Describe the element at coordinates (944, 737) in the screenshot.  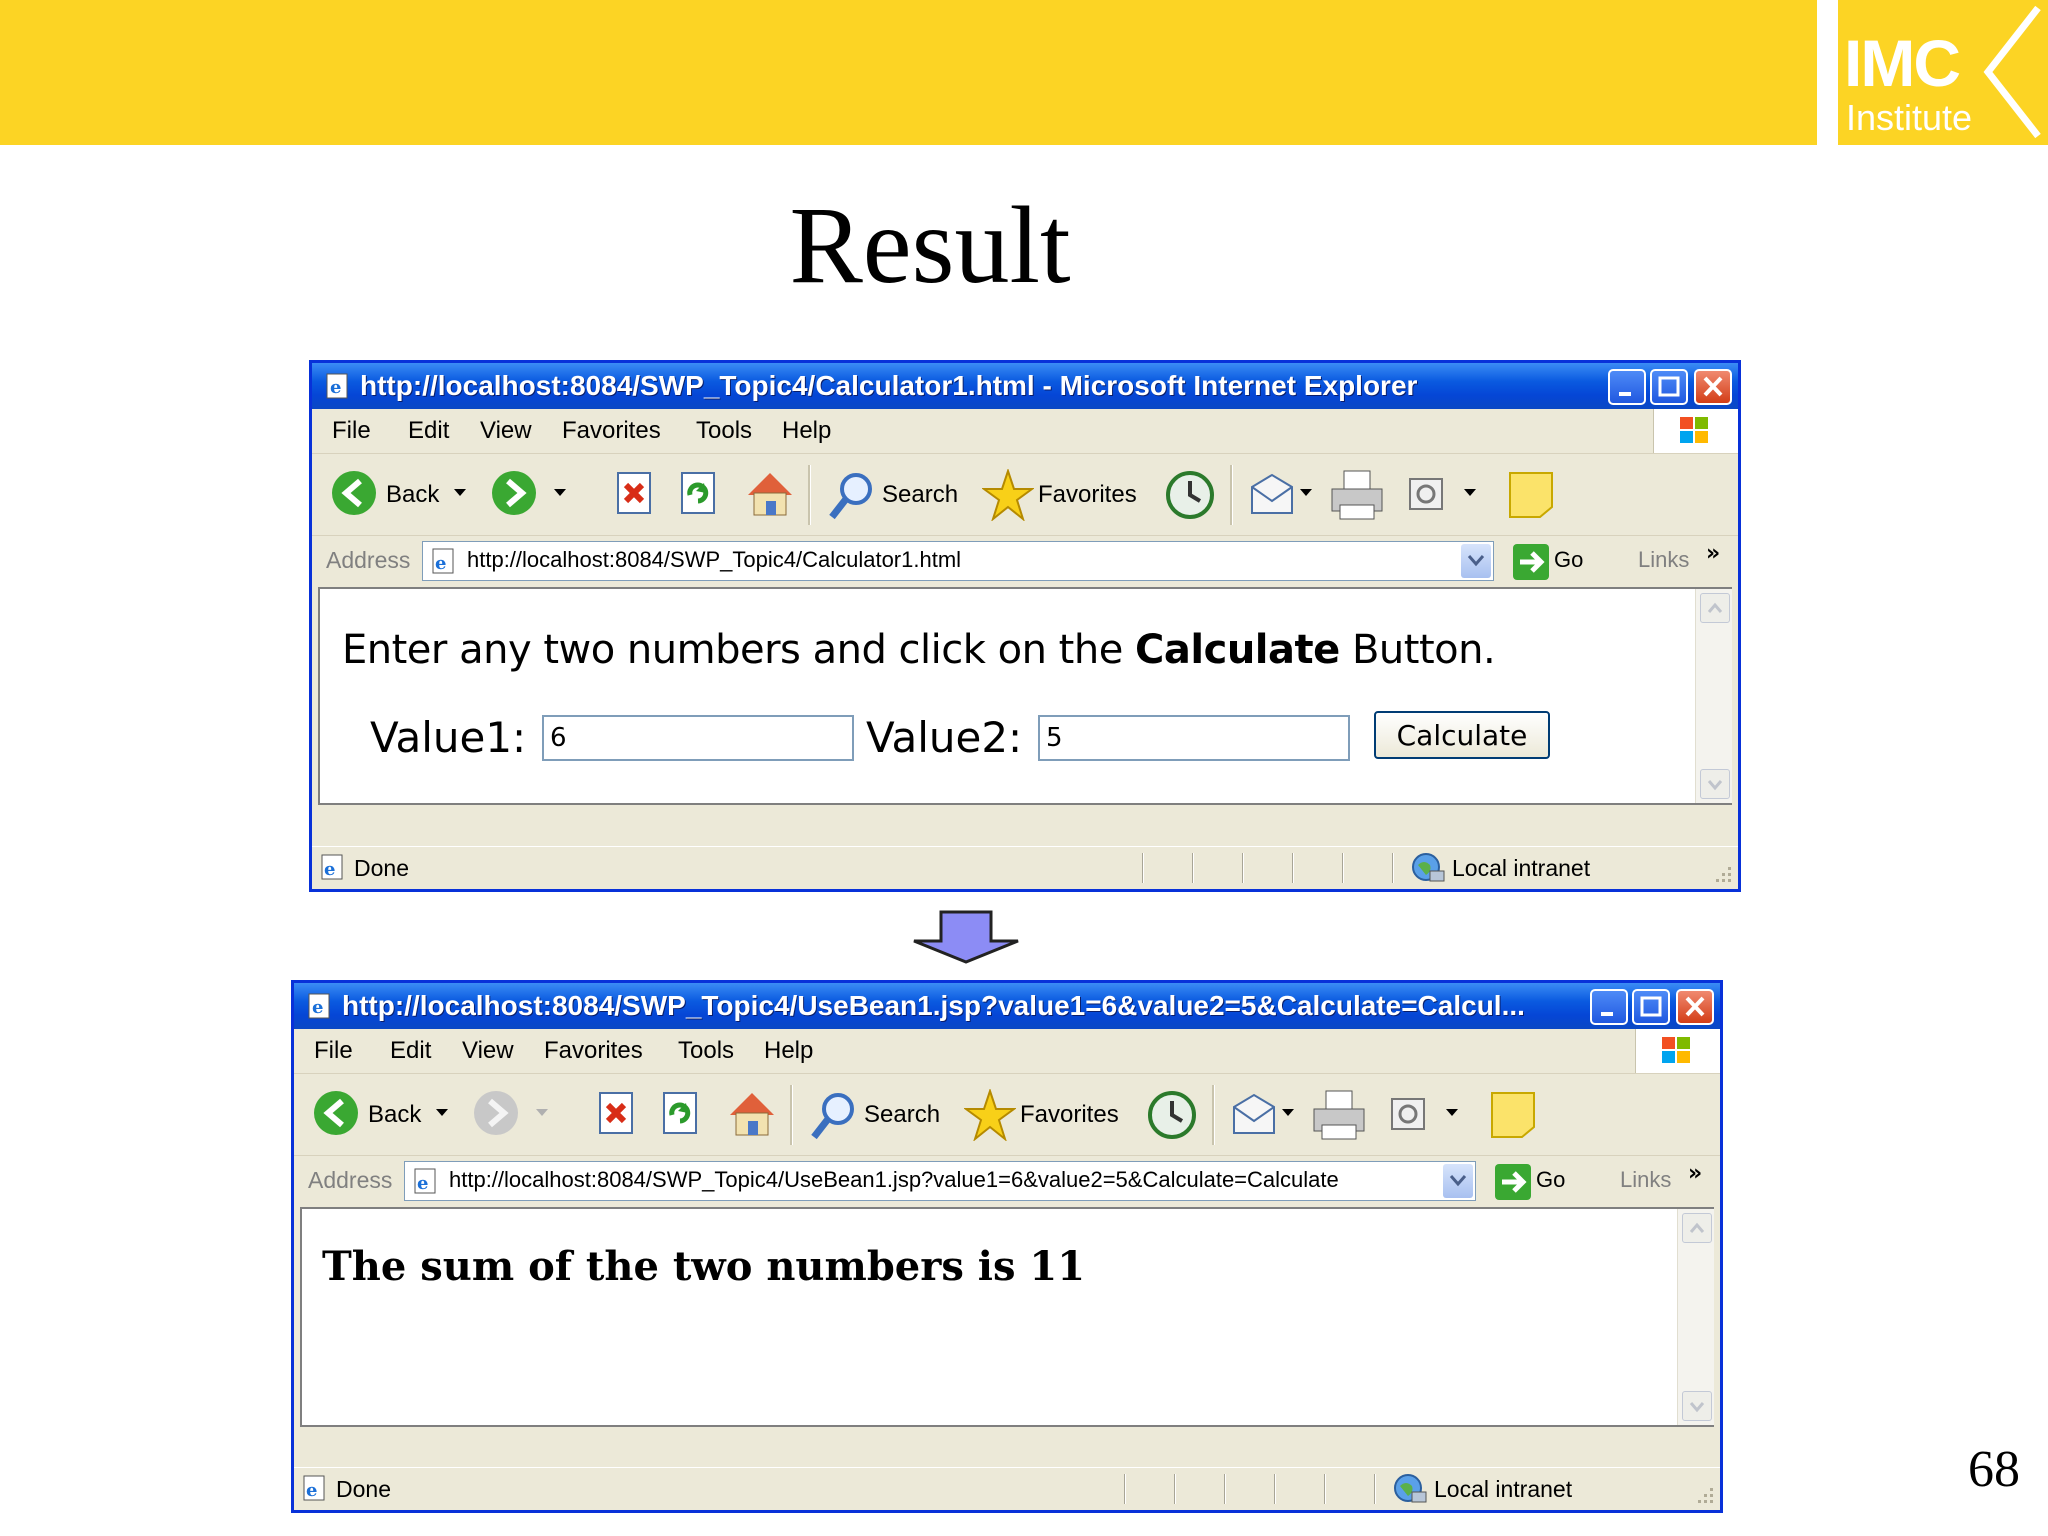
I see `value2-label: Value2:` at that location.